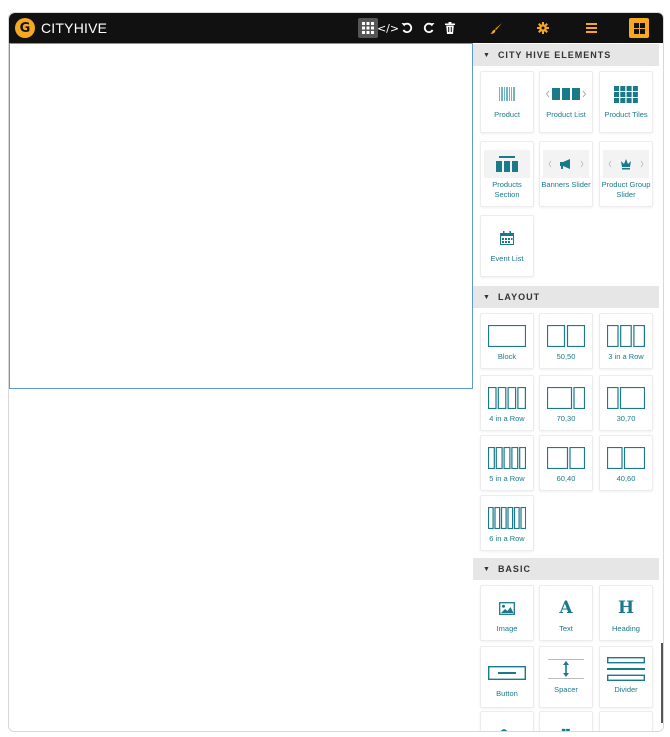 The height and width of the screenshot is (737, 670). What do you see at coordinates (336, 28) in the screenshot?
I see `top-toolbar: G CITYHIVE </>` at bounding box center [336, 28].